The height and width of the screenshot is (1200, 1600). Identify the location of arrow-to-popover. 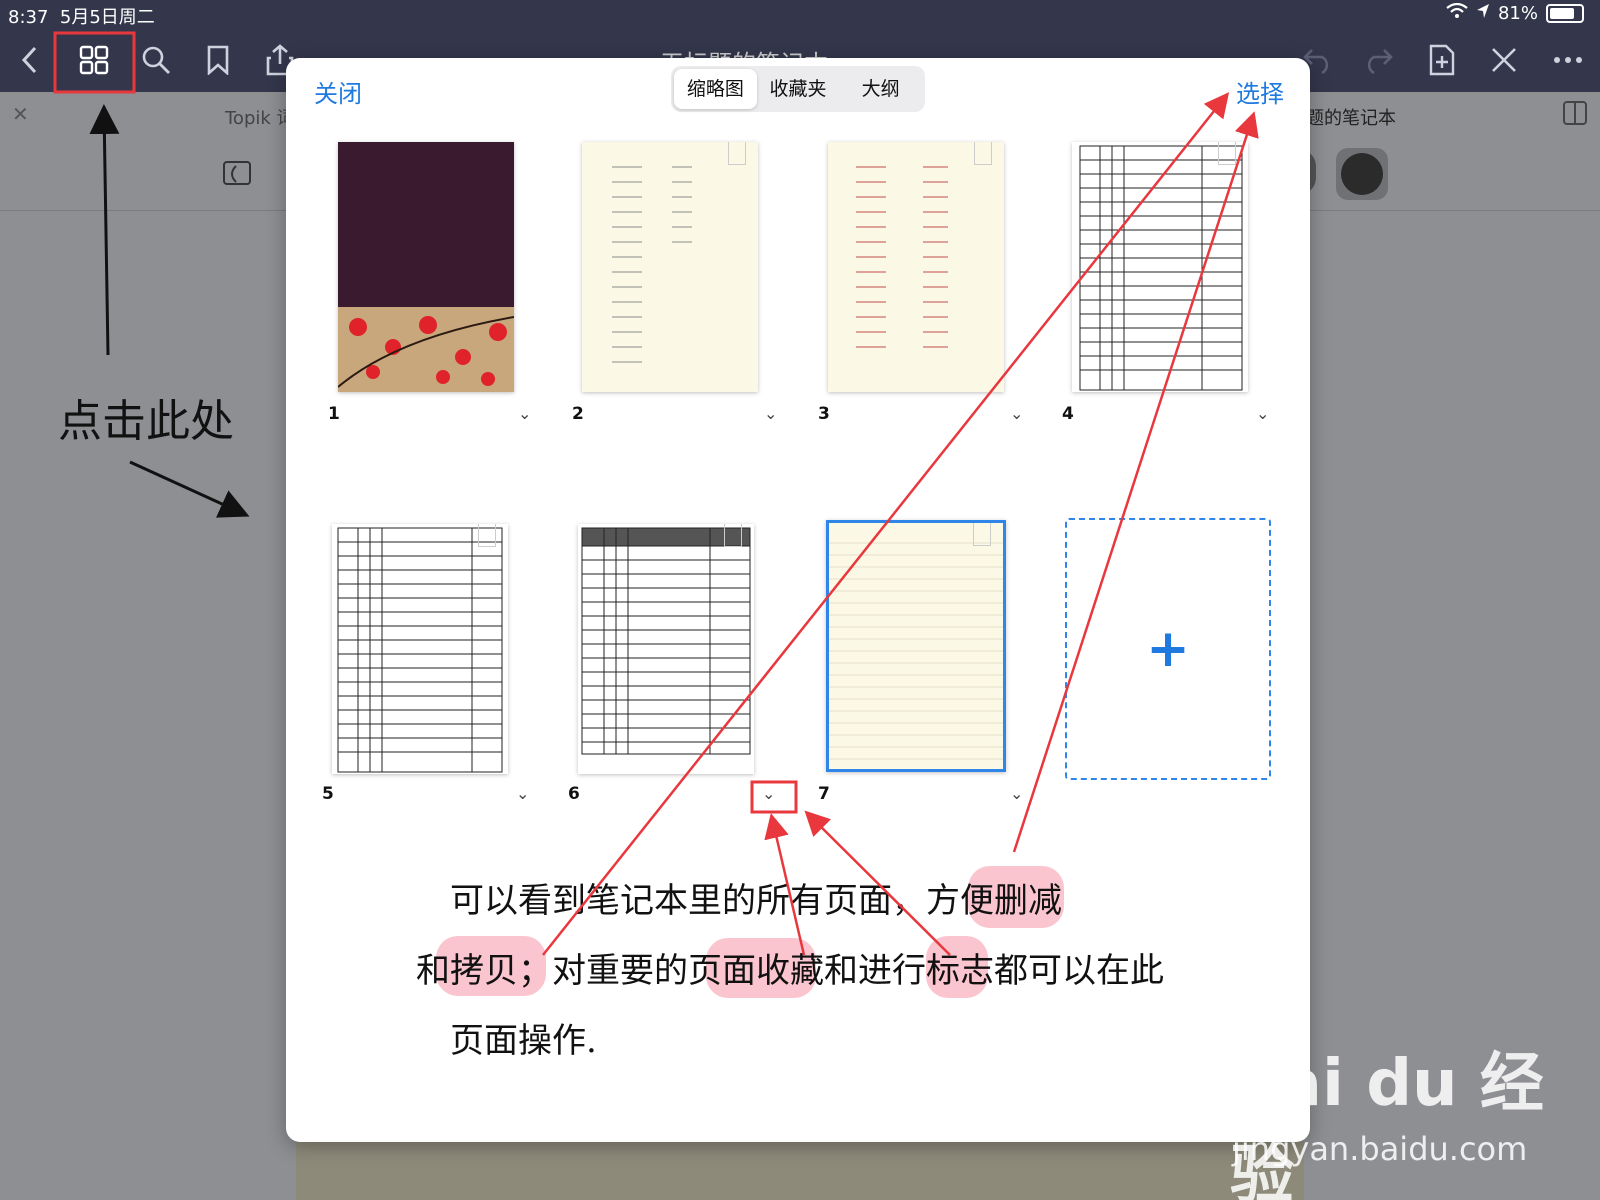
(189, 489).